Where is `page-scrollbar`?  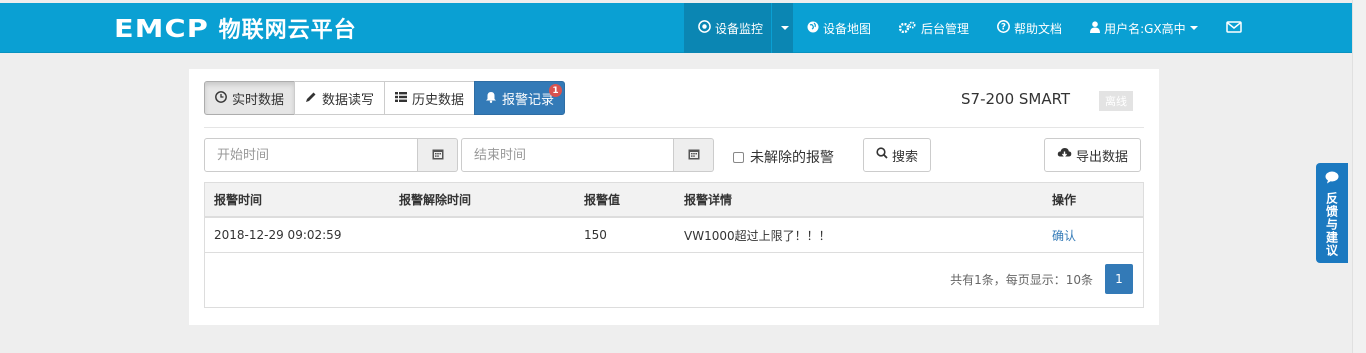 page-scrollbar is located at coordinates (1359, 176).